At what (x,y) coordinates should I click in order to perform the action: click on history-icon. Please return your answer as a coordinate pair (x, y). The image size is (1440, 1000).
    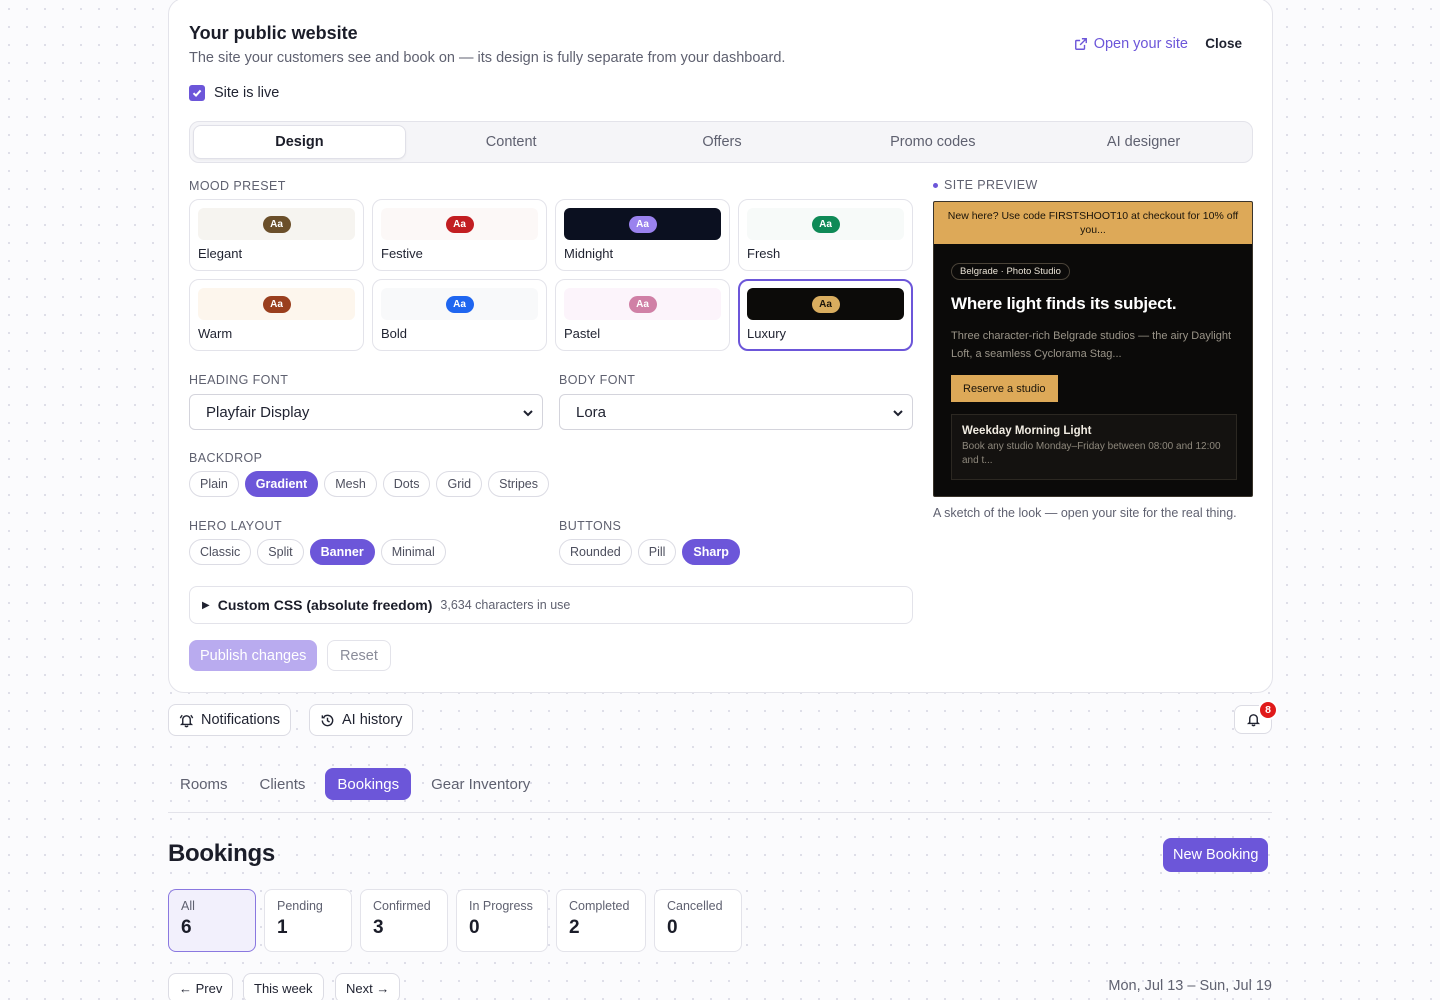
    Looking at the image, I should click on (327, 720).